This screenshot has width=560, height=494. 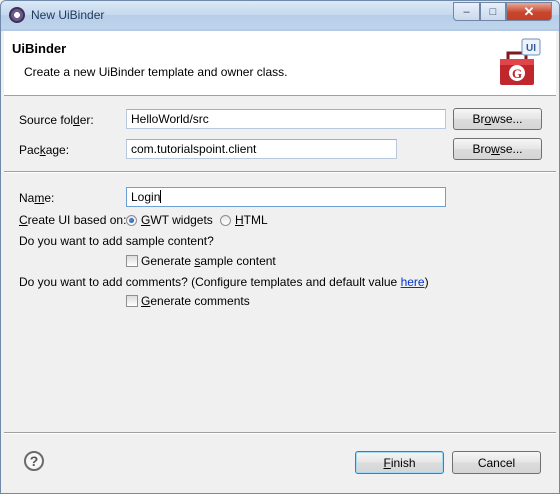 I want to click on create-ui-label: Create UI based on:, so click(x=73, y=220).